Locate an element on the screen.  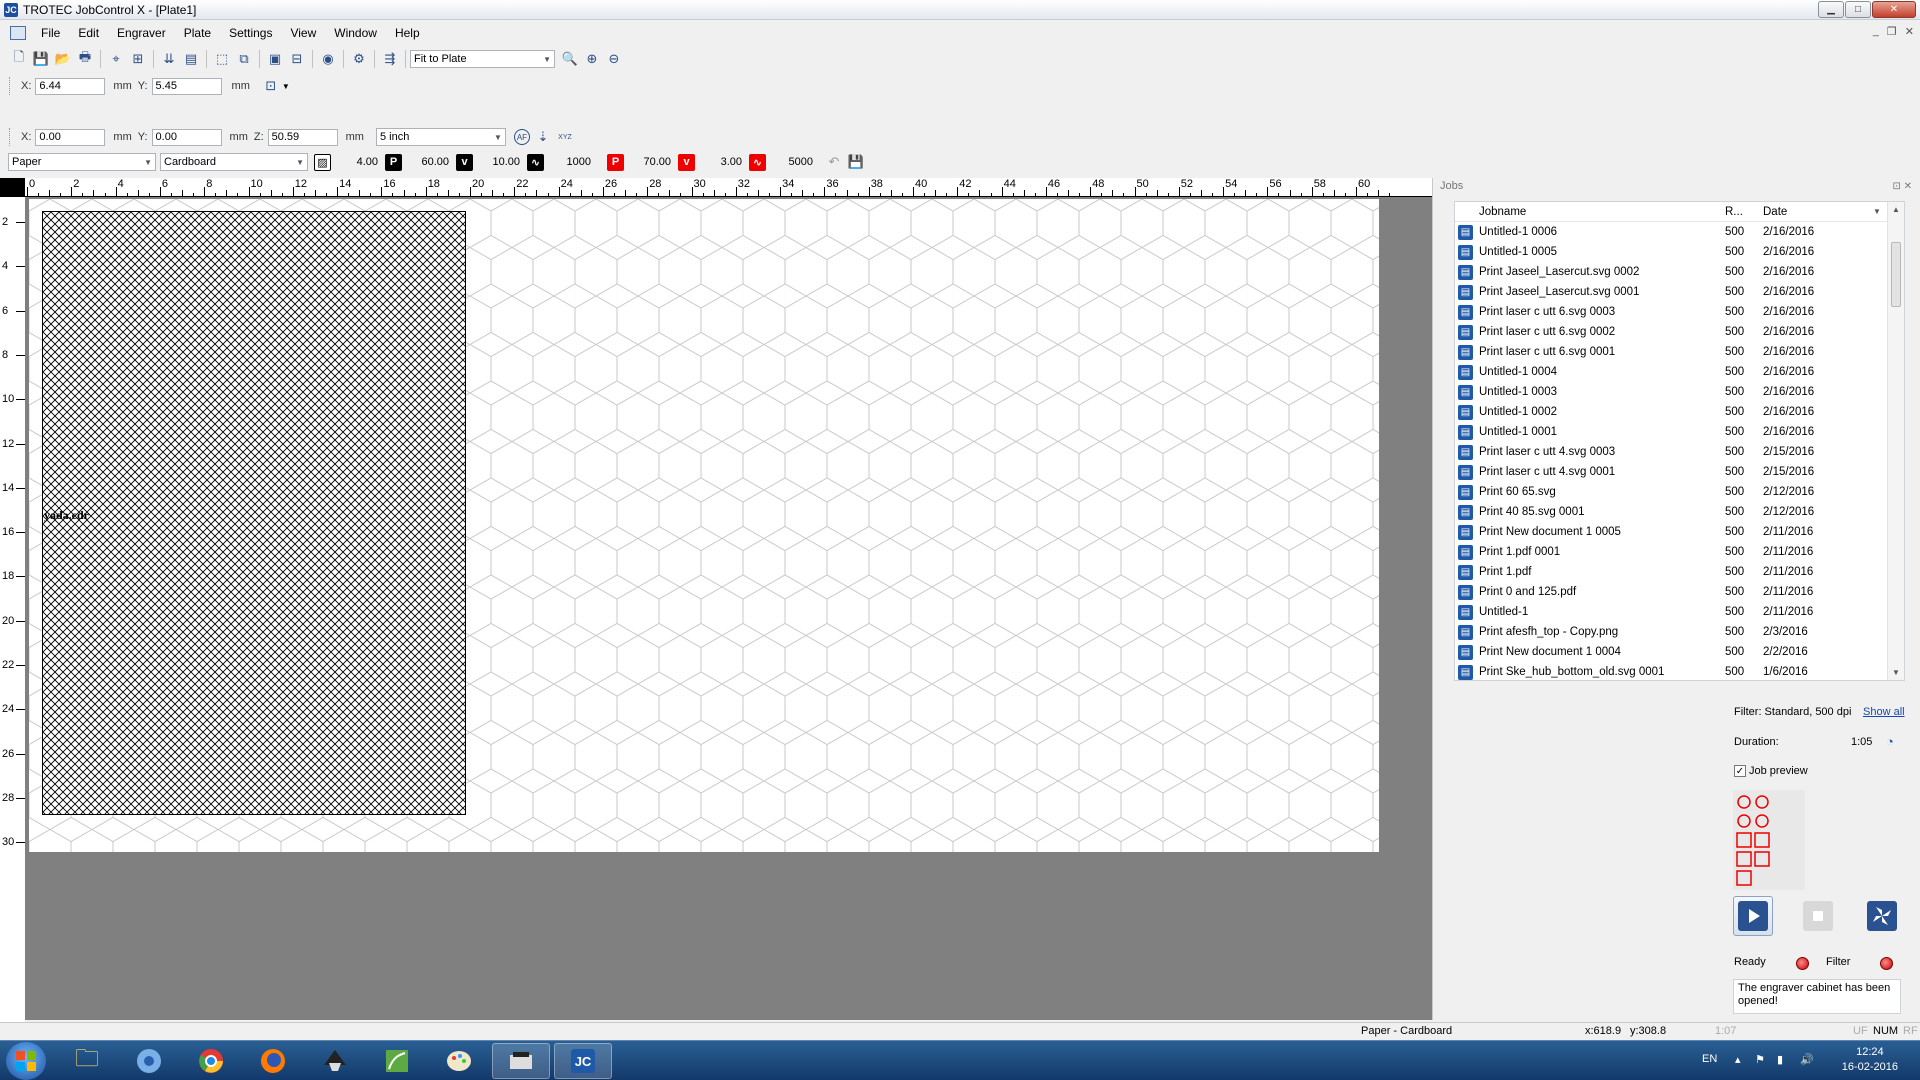
taskbar-inkscape is located at coordinates (335, 1061).